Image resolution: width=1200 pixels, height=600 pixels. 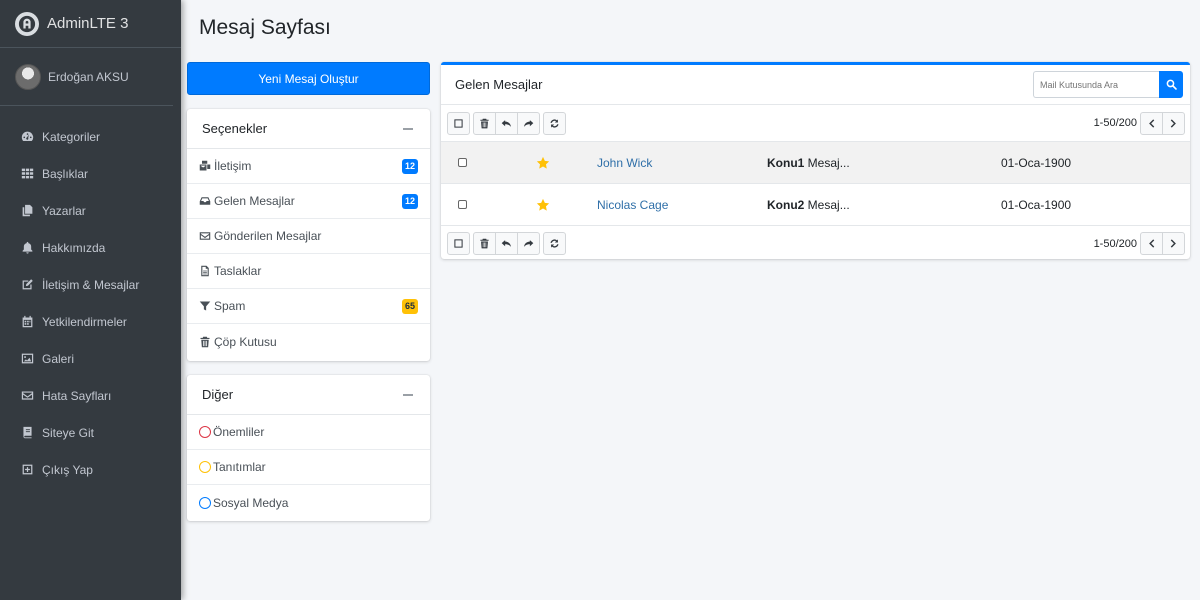 What do you see at coordinates (265, 27) in the screenshot?
I see `page-title: Mesaj Sayfası` at bounding box center [265, 27].